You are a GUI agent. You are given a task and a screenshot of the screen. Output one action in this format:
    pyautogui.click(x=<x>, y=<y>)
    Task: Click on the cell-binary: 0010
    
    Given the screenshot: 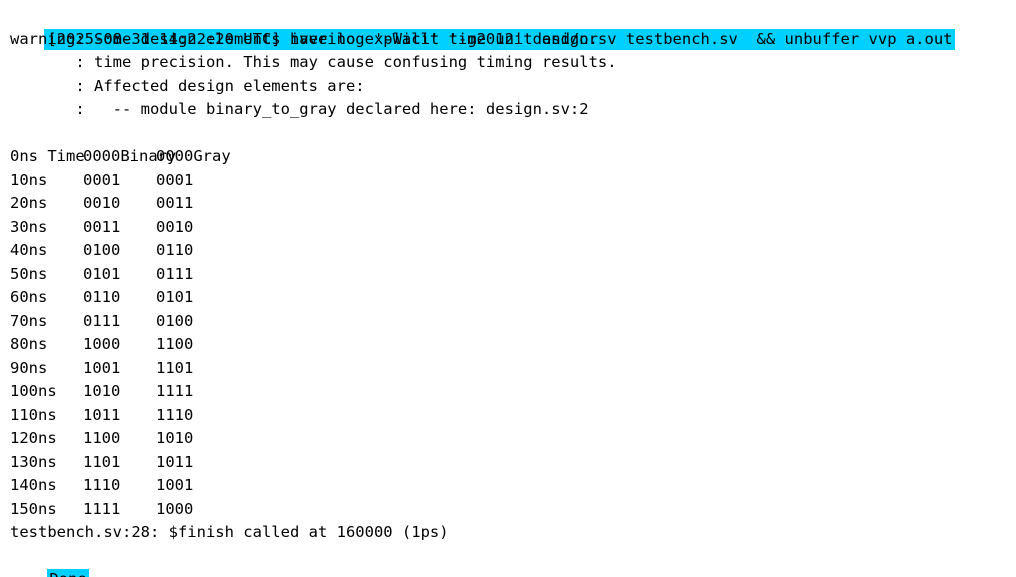 What is the action you would take?
    pyautogui.click(x=102, y=203)
    